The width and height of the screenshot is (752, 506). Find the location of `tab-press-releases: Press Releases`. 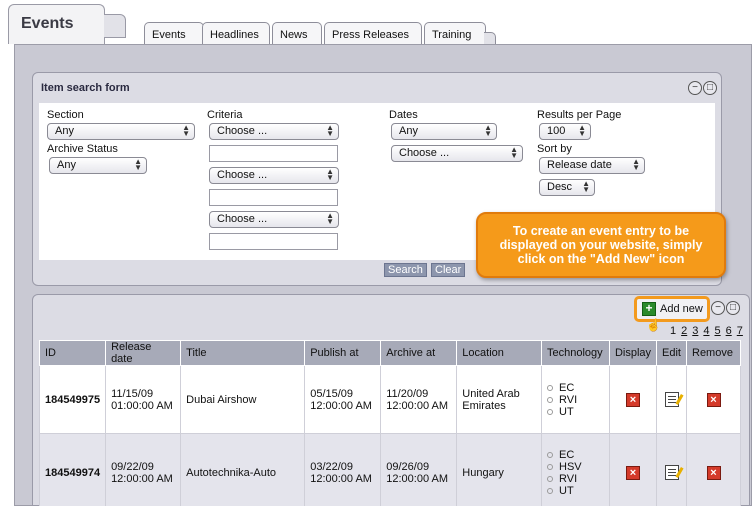

tab-press-releases: Press Releases is located at coordinates (373, 33).